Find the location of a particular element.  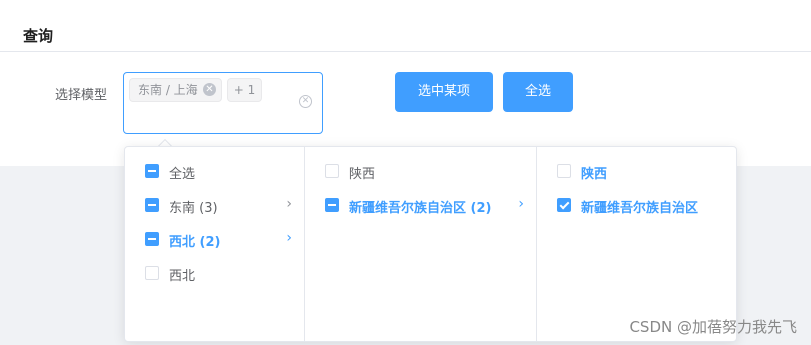

form-label: 选择模型 is located at coordinates (81, 95).